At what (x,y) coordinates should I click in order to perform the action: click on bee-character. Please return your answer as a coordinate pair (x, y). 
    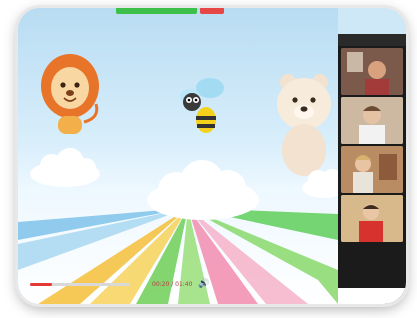
    Looking at the image, I should click on (202, 105).